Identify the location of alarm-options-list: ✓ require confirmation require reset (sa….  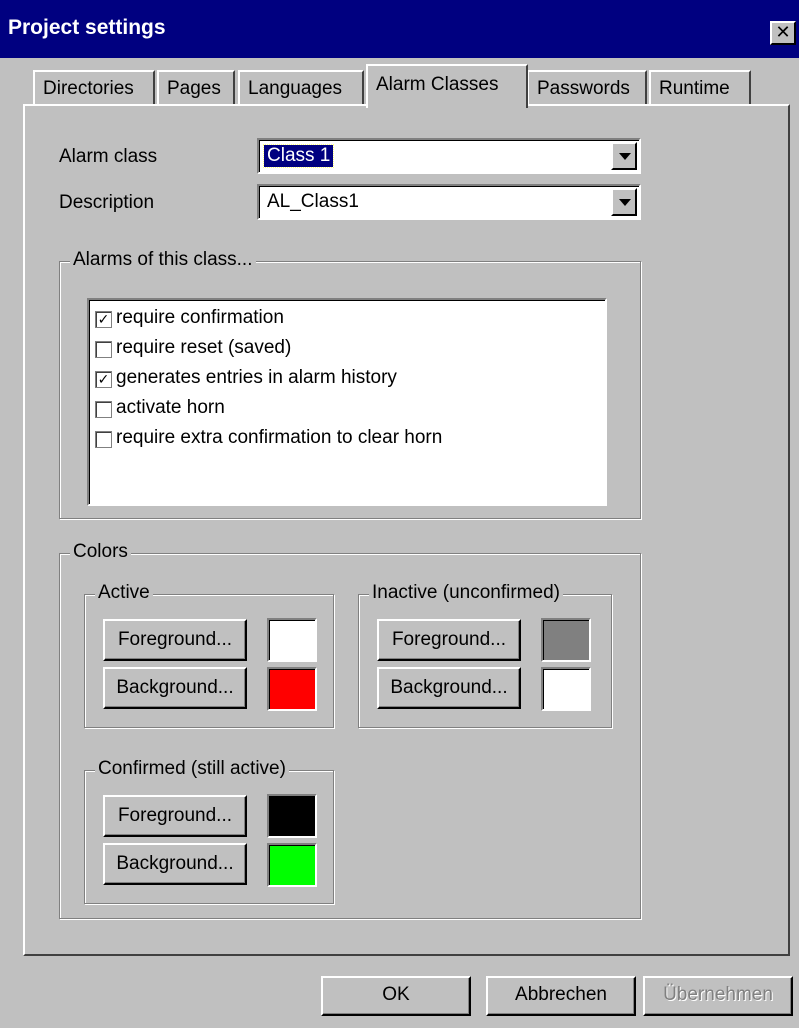
(347, 402).